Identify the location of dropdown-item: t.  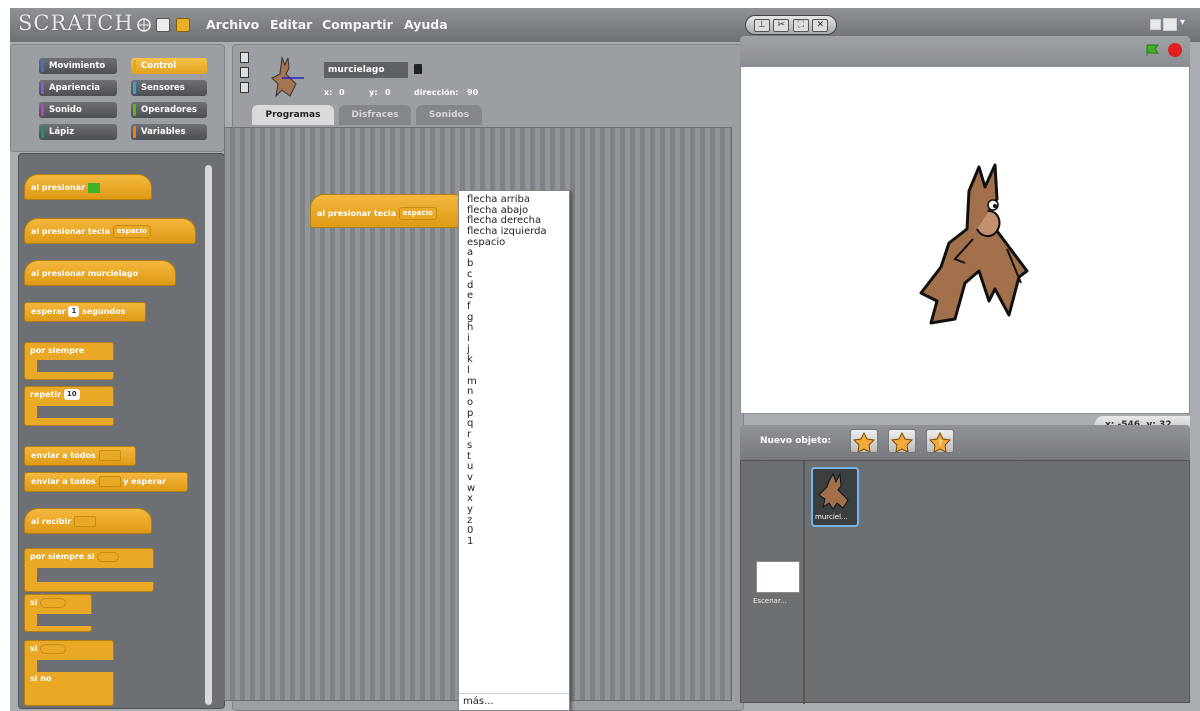
(518, 457).